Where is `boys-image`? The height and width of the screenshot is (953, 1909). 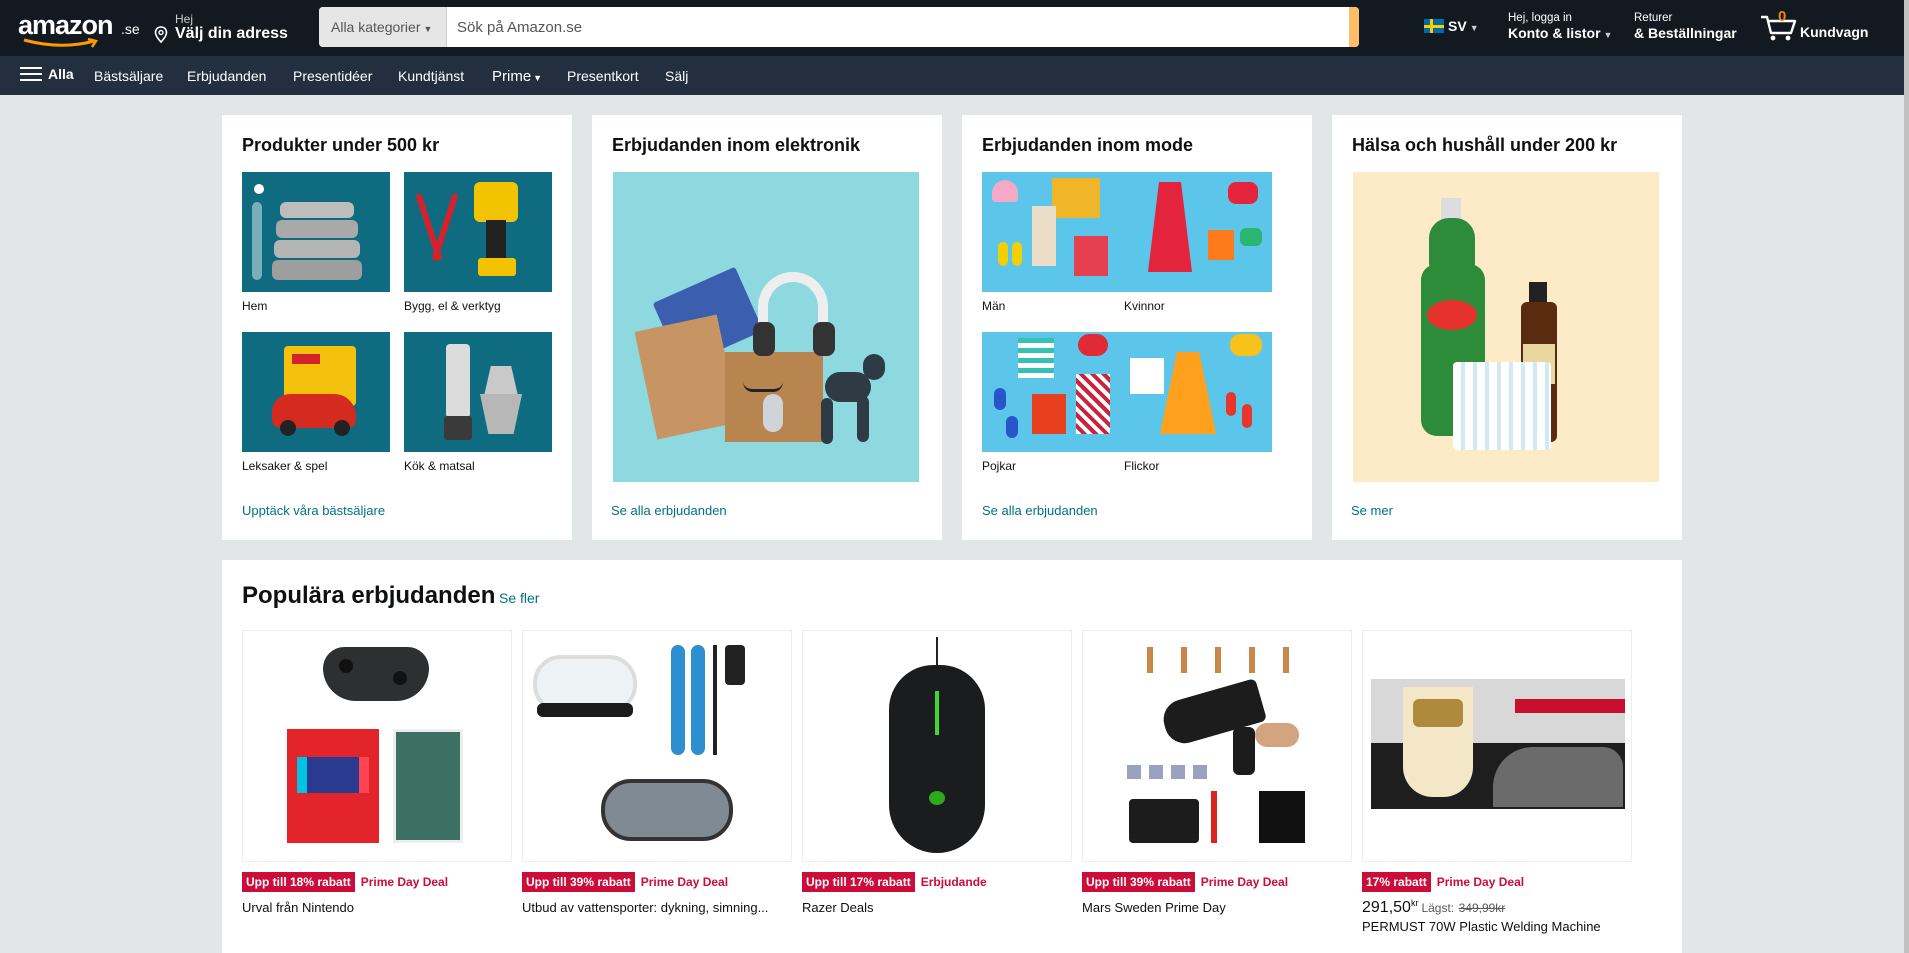 boys-image is located at coordinates (1056, 392).